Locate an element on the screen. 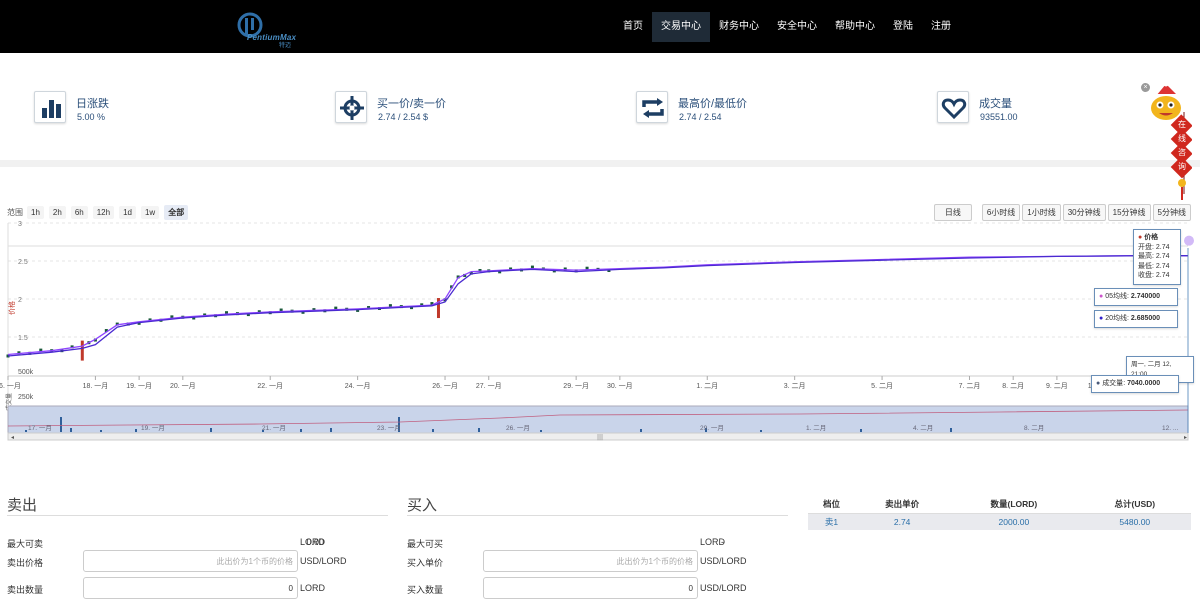  ma5-tooltip: ● 05均线: 2.740000 is located at coordinates (1136, 297).